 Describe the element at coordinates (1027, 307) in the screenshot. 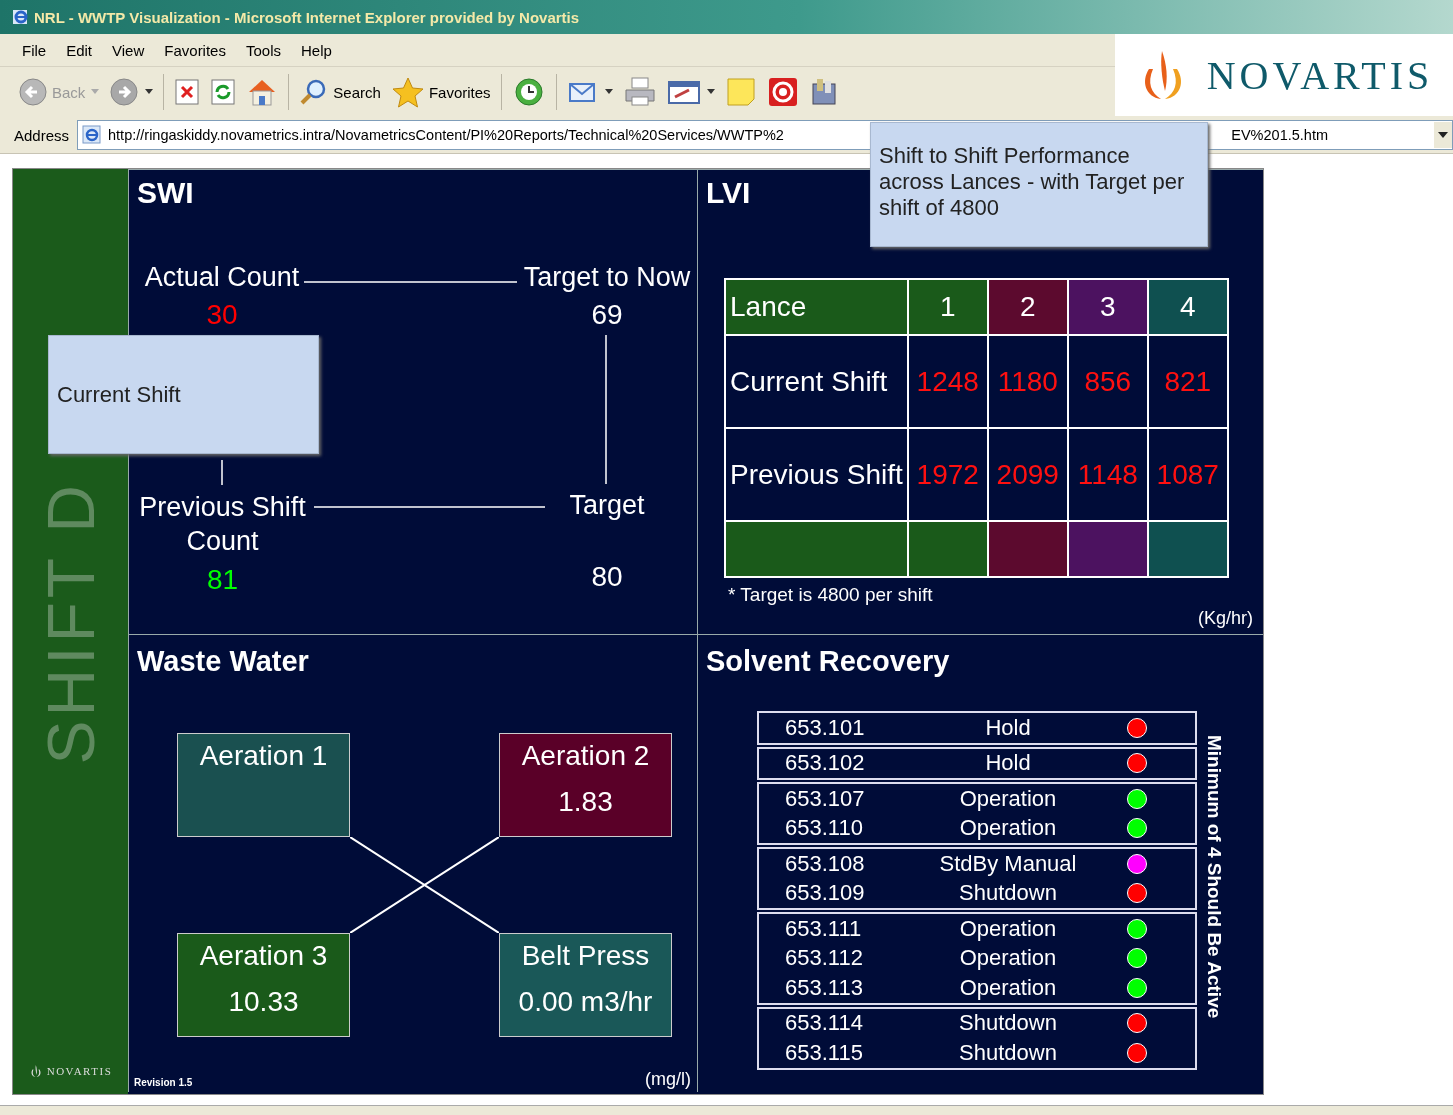

I see `column-header: 2` at that location.